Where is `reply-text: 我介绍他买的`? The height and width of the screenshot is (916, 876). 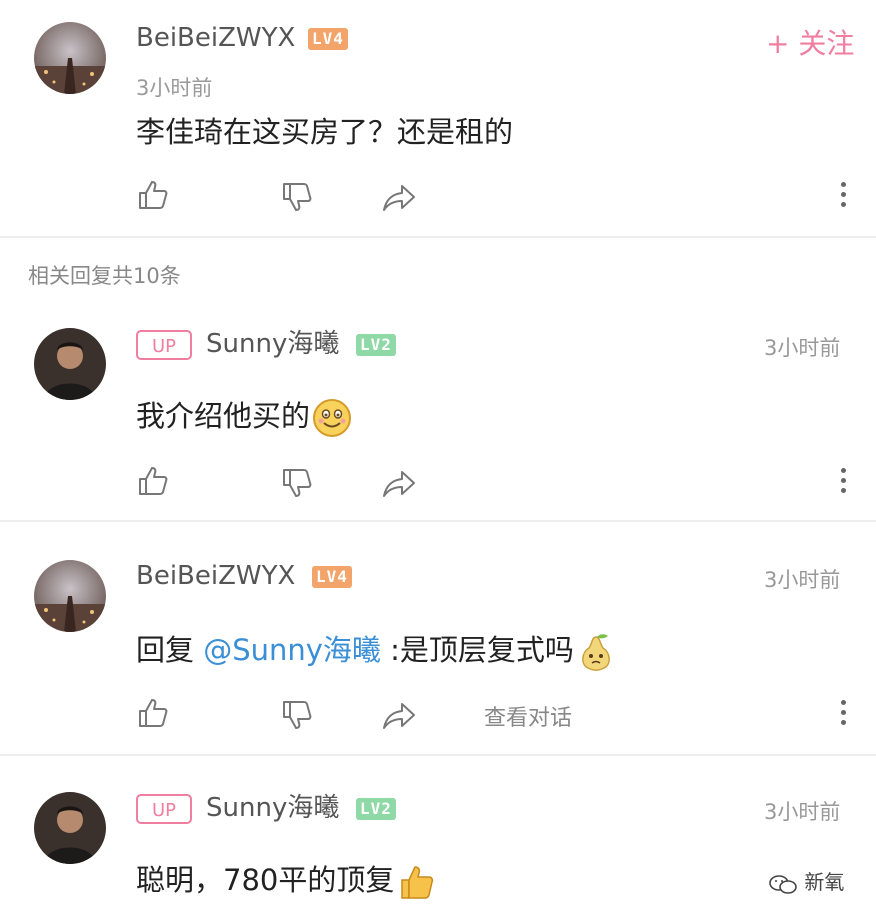
reply-text: 我介绍他买的 is located at coordinates (244, 418).